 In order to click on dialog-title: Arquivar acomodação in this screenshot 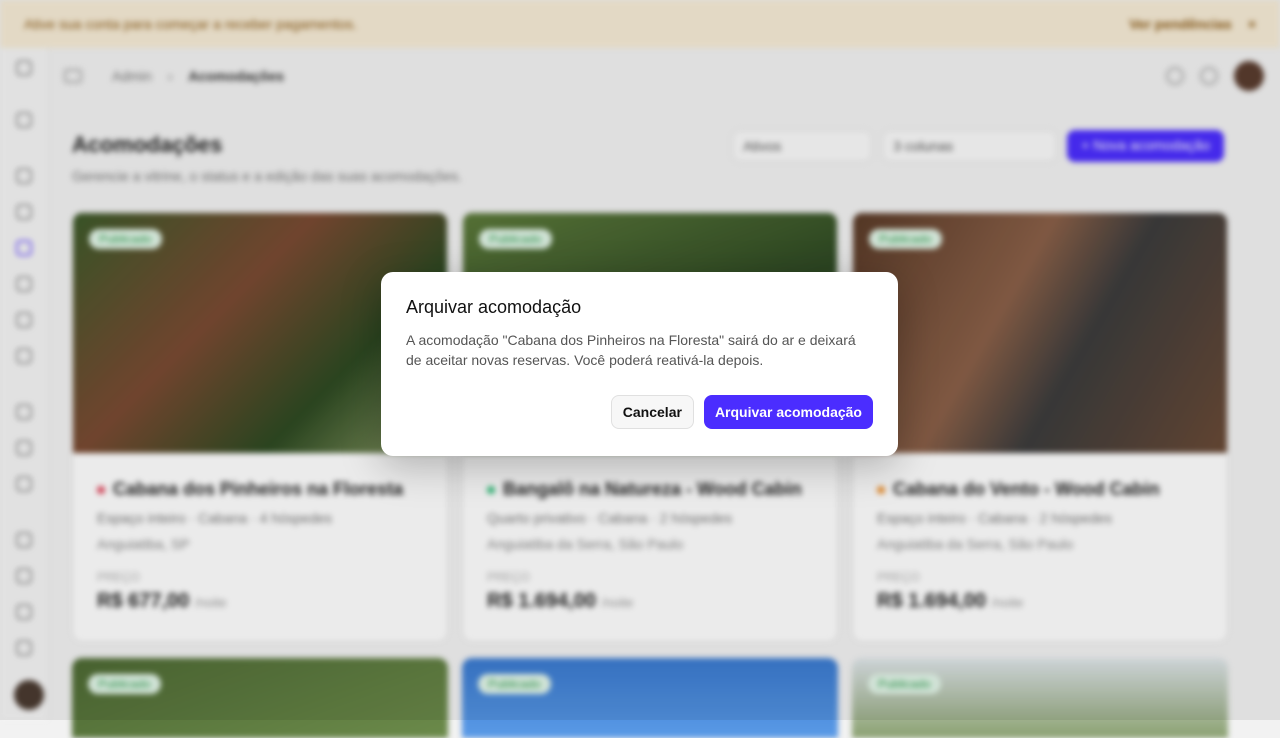, I will do `click(494, 307)`.